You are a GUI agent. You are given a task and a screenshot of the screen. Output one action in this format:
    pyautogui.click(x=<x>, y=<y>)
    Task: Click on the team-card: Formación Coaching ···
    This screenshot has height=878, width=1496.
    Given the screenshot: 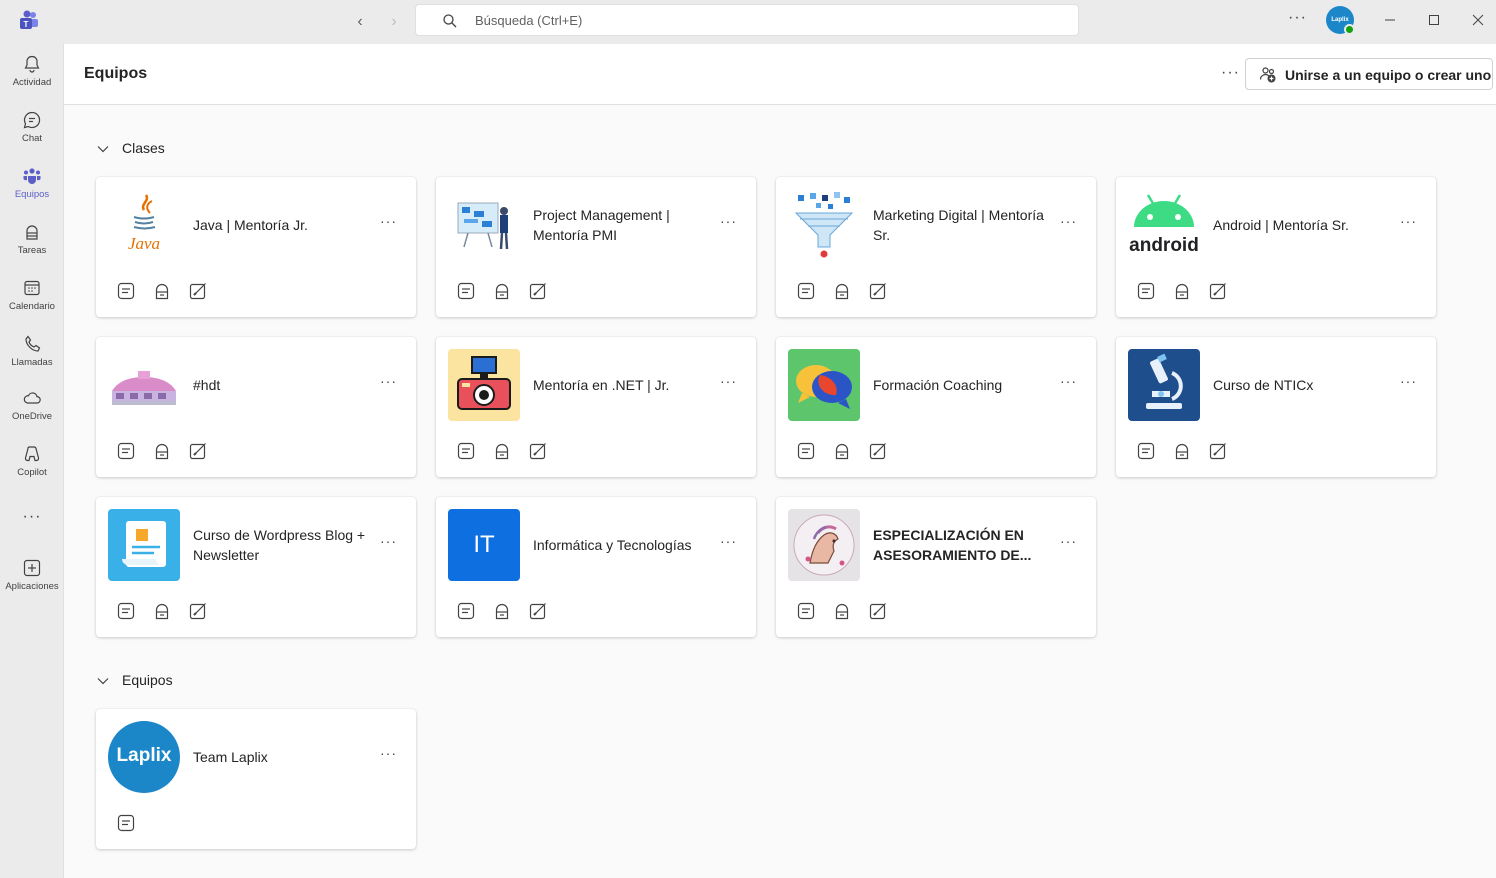 What is the action you would take?
    pyautogui.click(x=936, y=407)
    